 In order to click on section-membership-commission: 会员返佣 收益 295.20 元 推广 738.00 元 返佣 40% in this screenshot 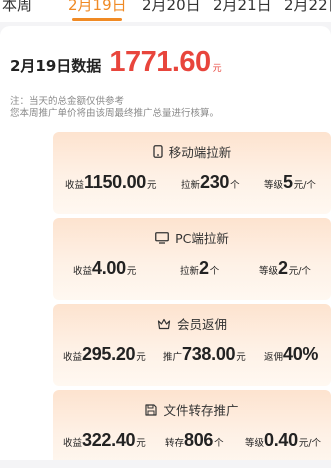, I will do `click(192, 345)`.